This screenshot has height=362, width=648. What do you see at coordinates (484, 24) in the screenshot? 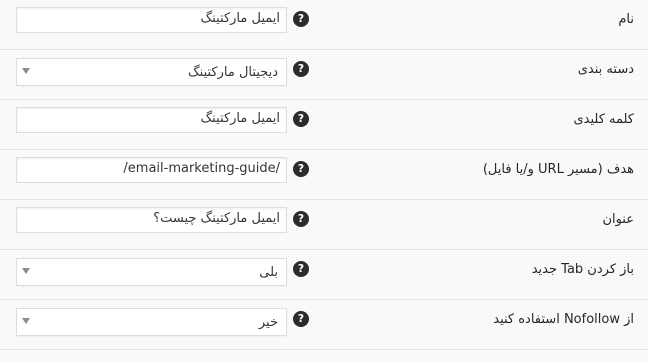
I see `name-label: نام` at bounding box center [484, 24].